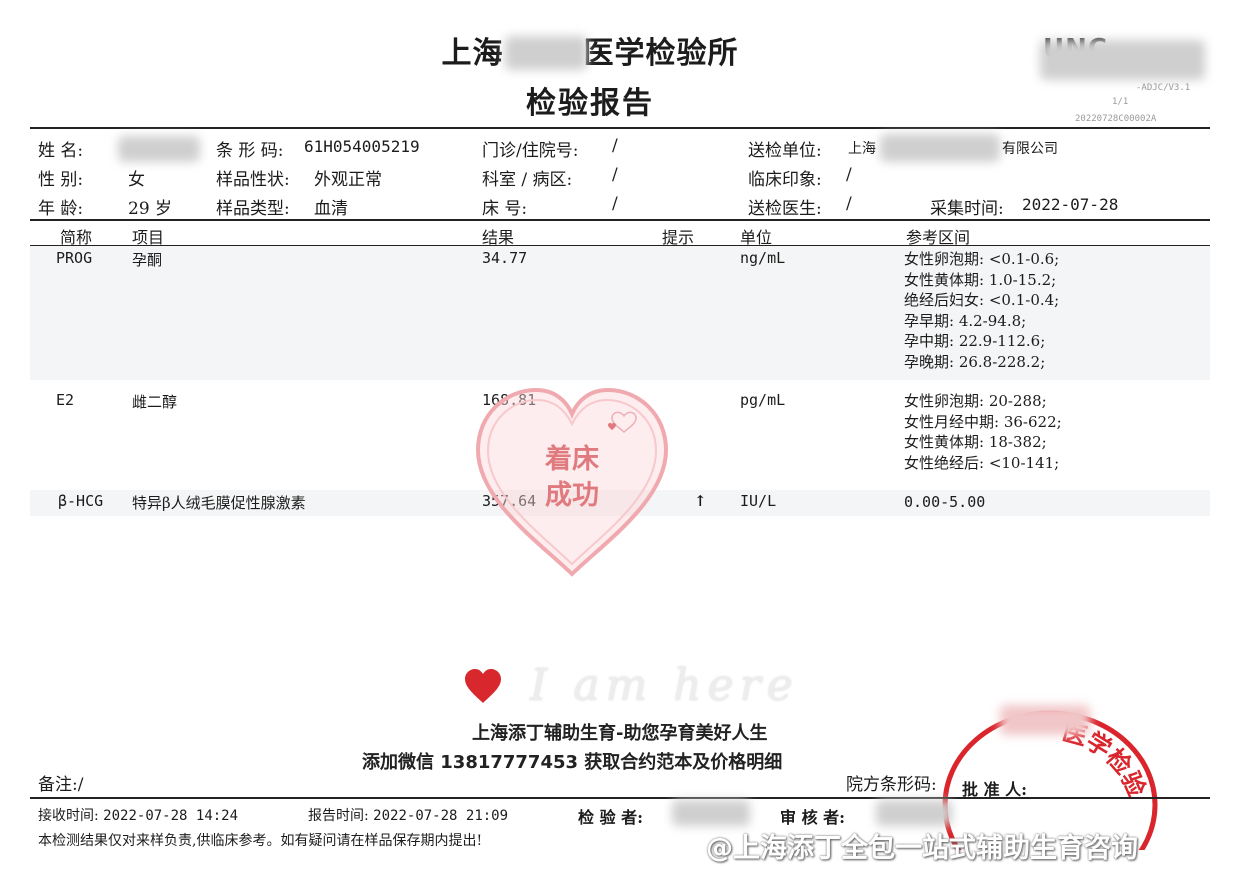 The height and width of the screenshot is (872, 1239). What do you see at coordinates (250, 151) in the screenshot?
I see `barcode-label: 条 形 码:` at bounding box center [250, 151].